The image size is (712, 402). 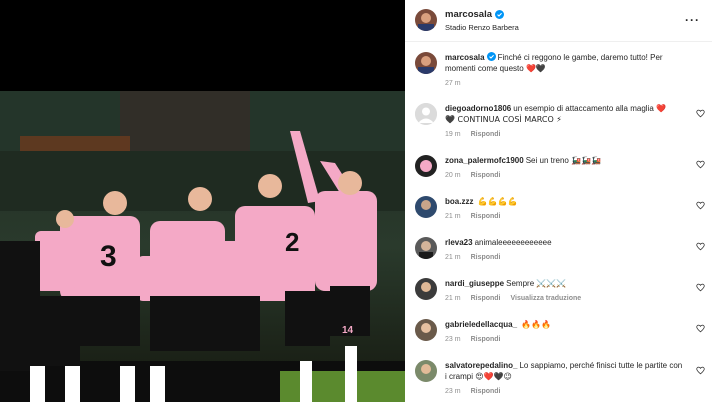 What do you see at coordinates (108, 256) in the screenshot?
I see `svg-text: 3` at bounding box center [108, 256].